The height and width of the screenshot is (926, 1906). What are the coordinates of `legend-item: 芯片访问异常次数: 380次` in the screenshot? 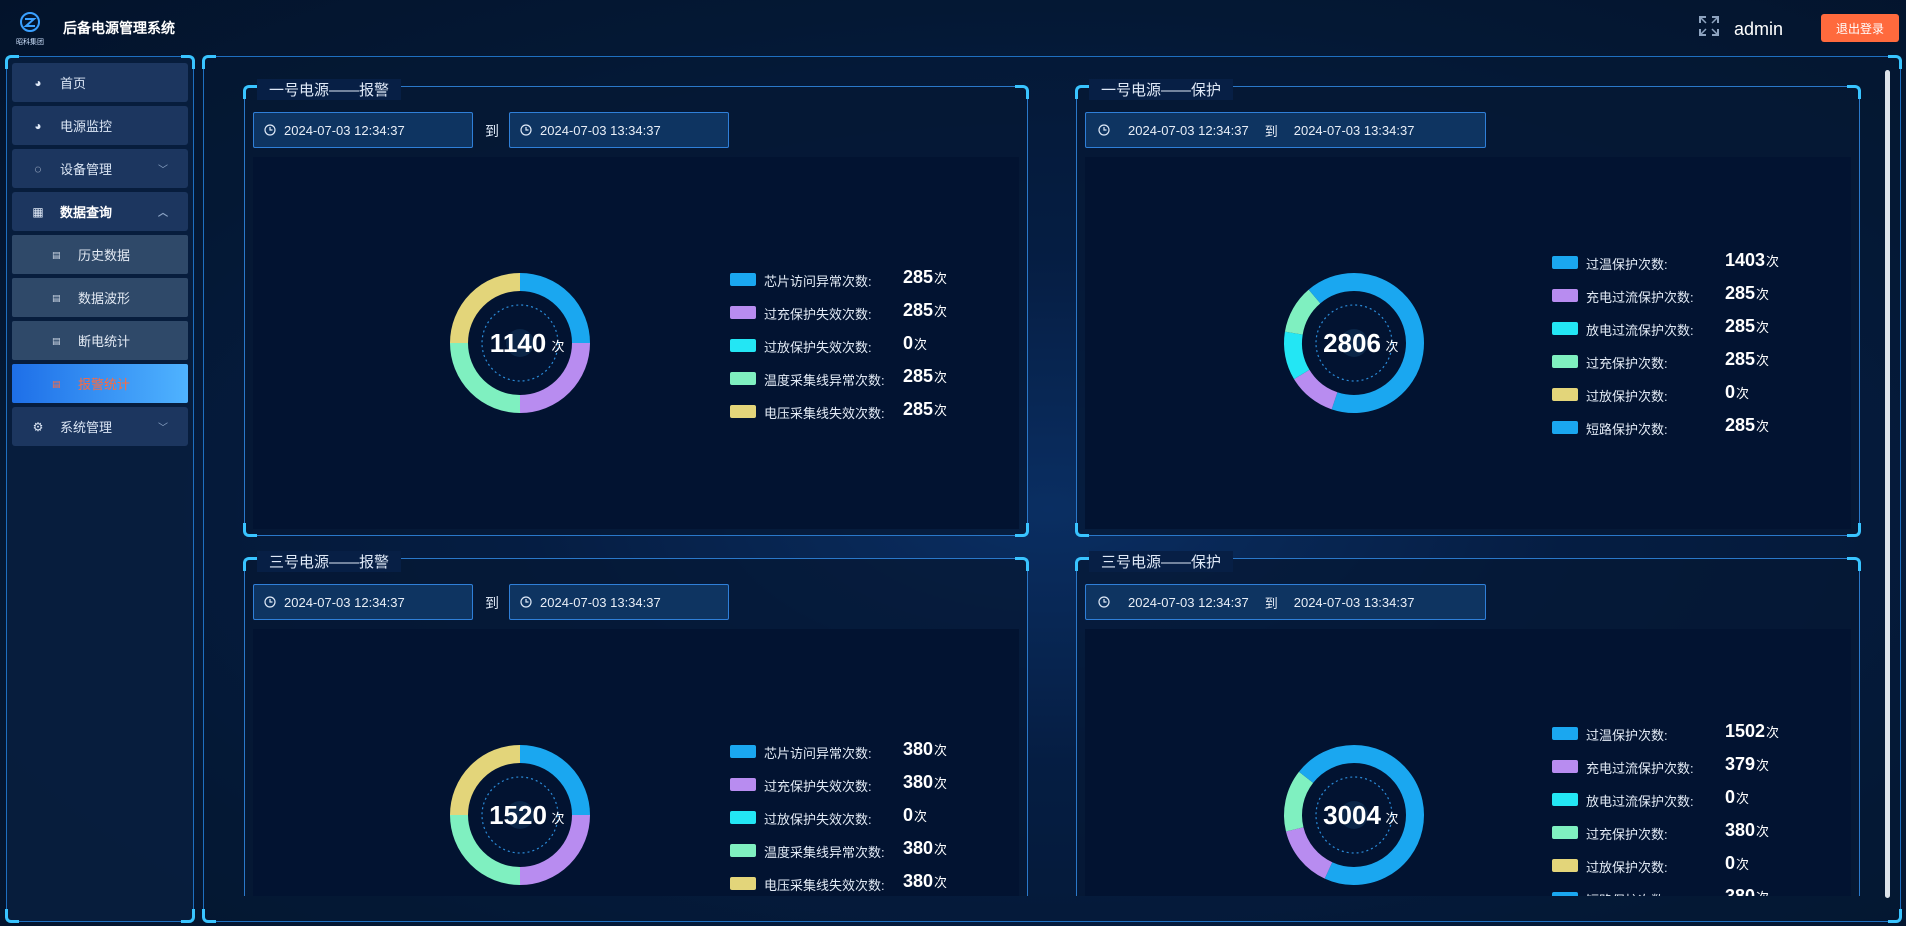 It's located at (890, 750).